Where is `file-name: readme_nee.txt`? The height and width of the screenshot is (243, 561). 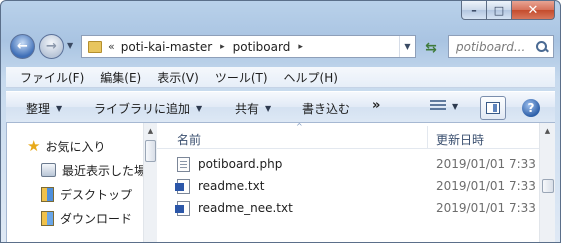 file-name: readme_nee.txt is located at coordinates (245, 208).